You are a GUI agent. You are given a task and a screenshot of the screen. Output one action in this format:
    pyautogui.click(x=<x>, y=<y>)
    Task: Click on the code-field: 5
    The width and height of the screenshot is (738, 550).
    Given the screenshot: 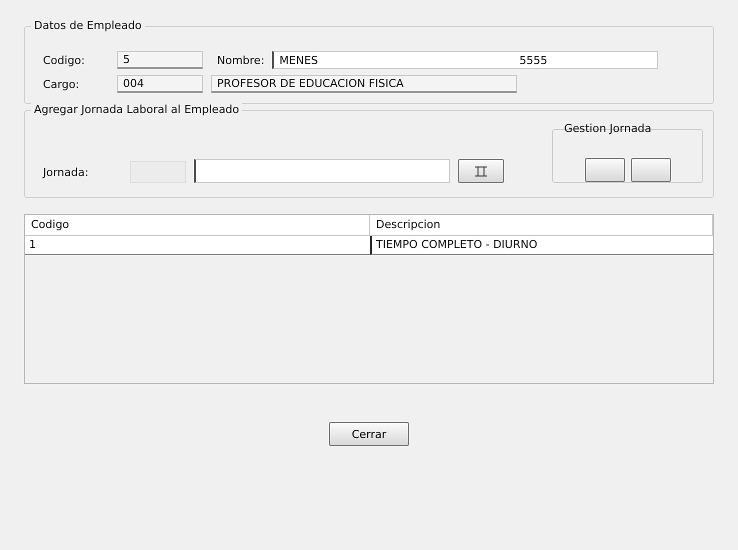 What is the action you would take?
    pyautogui.click(x=160, y=60)
    